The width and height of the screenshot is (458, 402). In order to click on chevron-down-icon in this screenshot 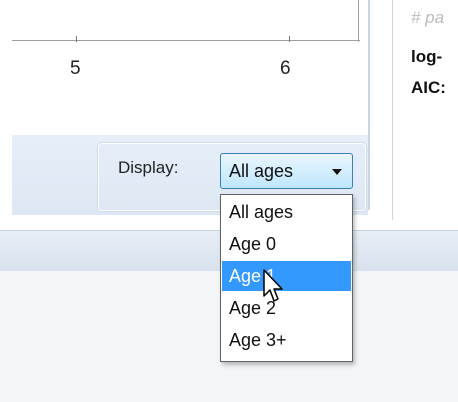, I will do `click(337, 172)`.